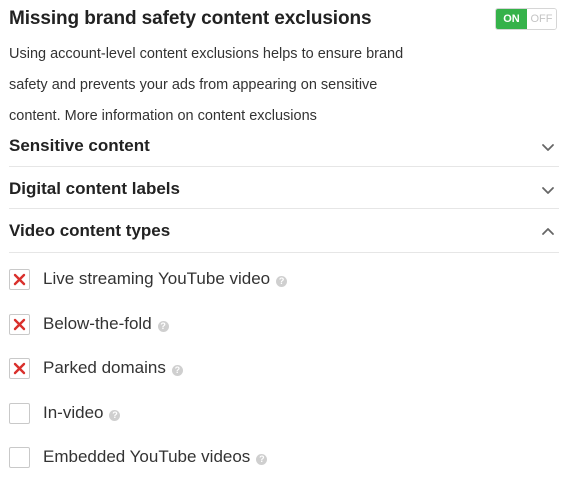  What do you see at coordinates (284, 332) in the screenshot?
I see `option-below-the-fold: Below-the-fold?` at bounding box center [284, 332].